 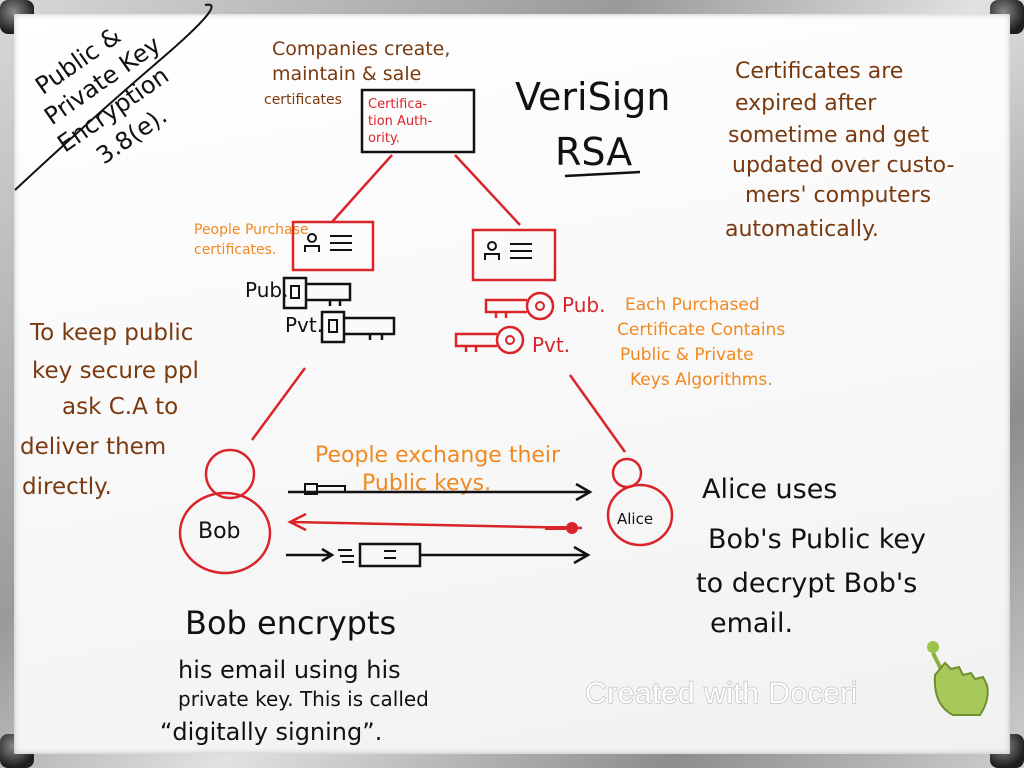 What do you see at coordinates (102, 96) in the screenshot?
I see `title-note: Public & Private Key Encryption 3.8(e).` at bounding box center [102, 96].